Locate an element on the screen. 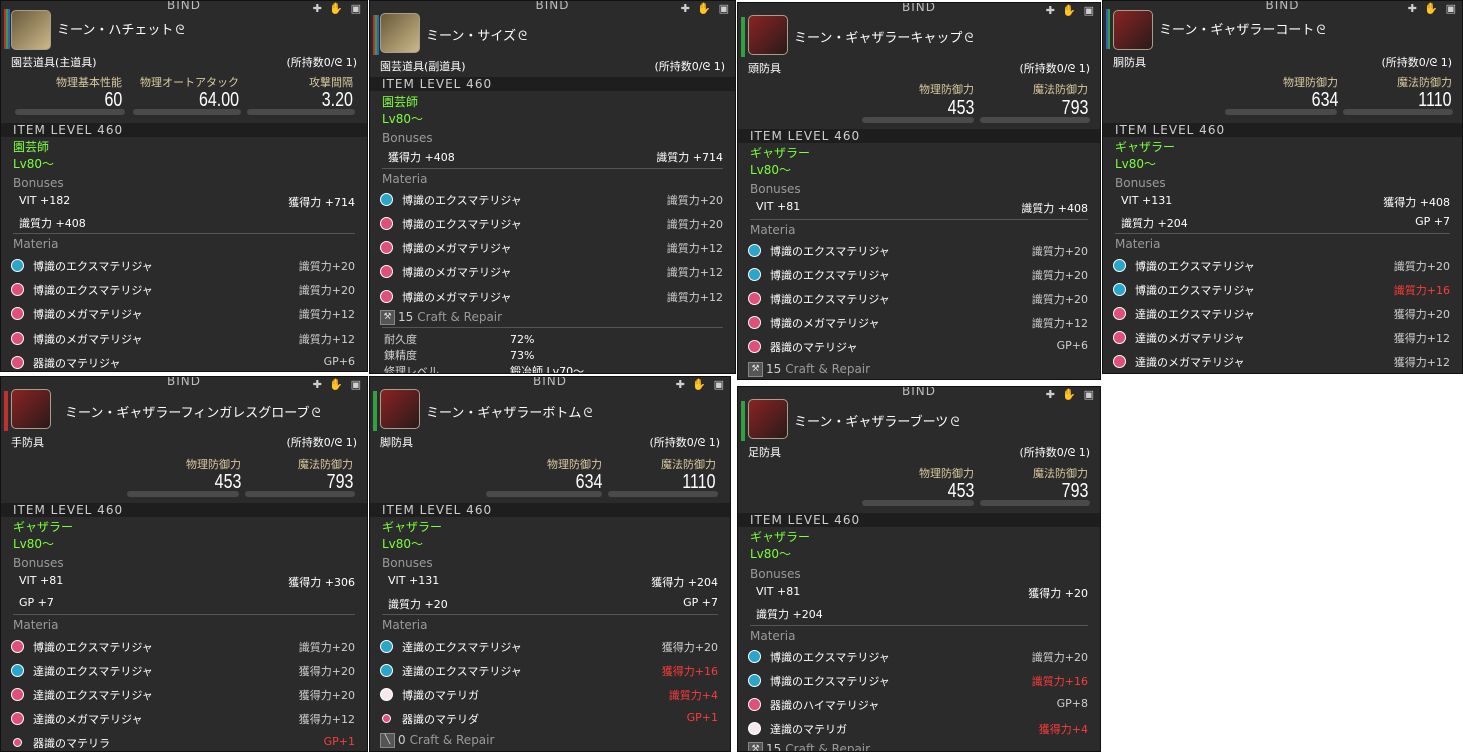 This screenshot has width=1463, height=752. item-category: 手防具 is located at coordinates (27, 442).